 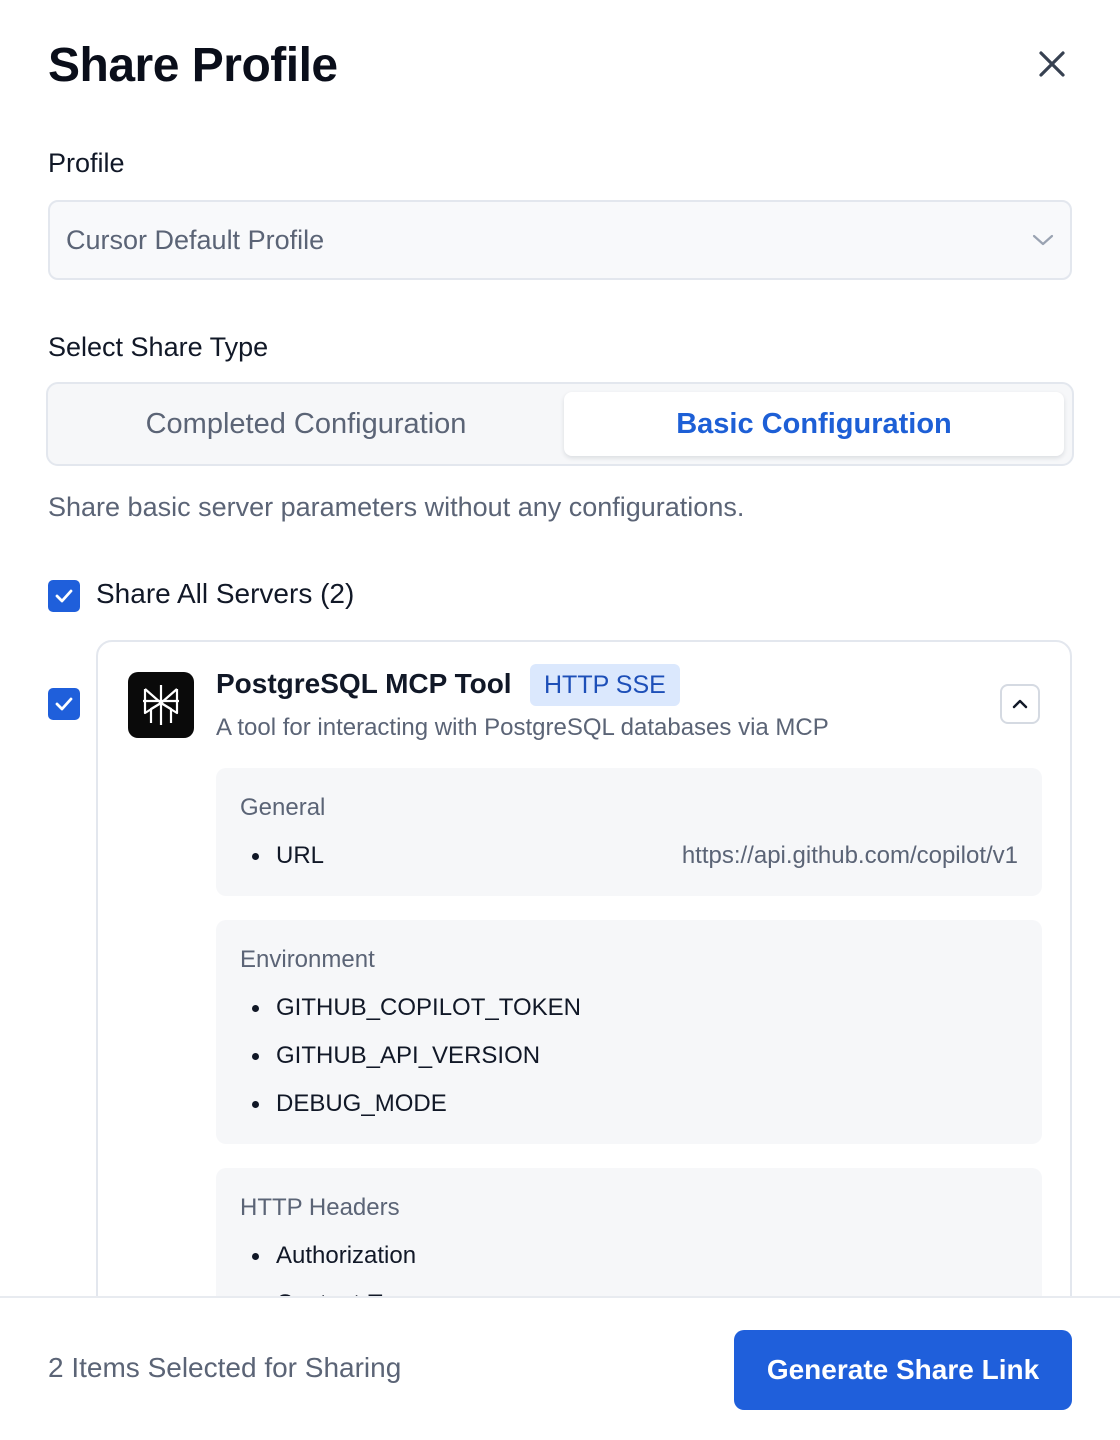 What do you see at coordinates (195, 239) in the screenshot?
I see `profile-select-value: Cursor Default Profile` at bounding box center [195, 239].